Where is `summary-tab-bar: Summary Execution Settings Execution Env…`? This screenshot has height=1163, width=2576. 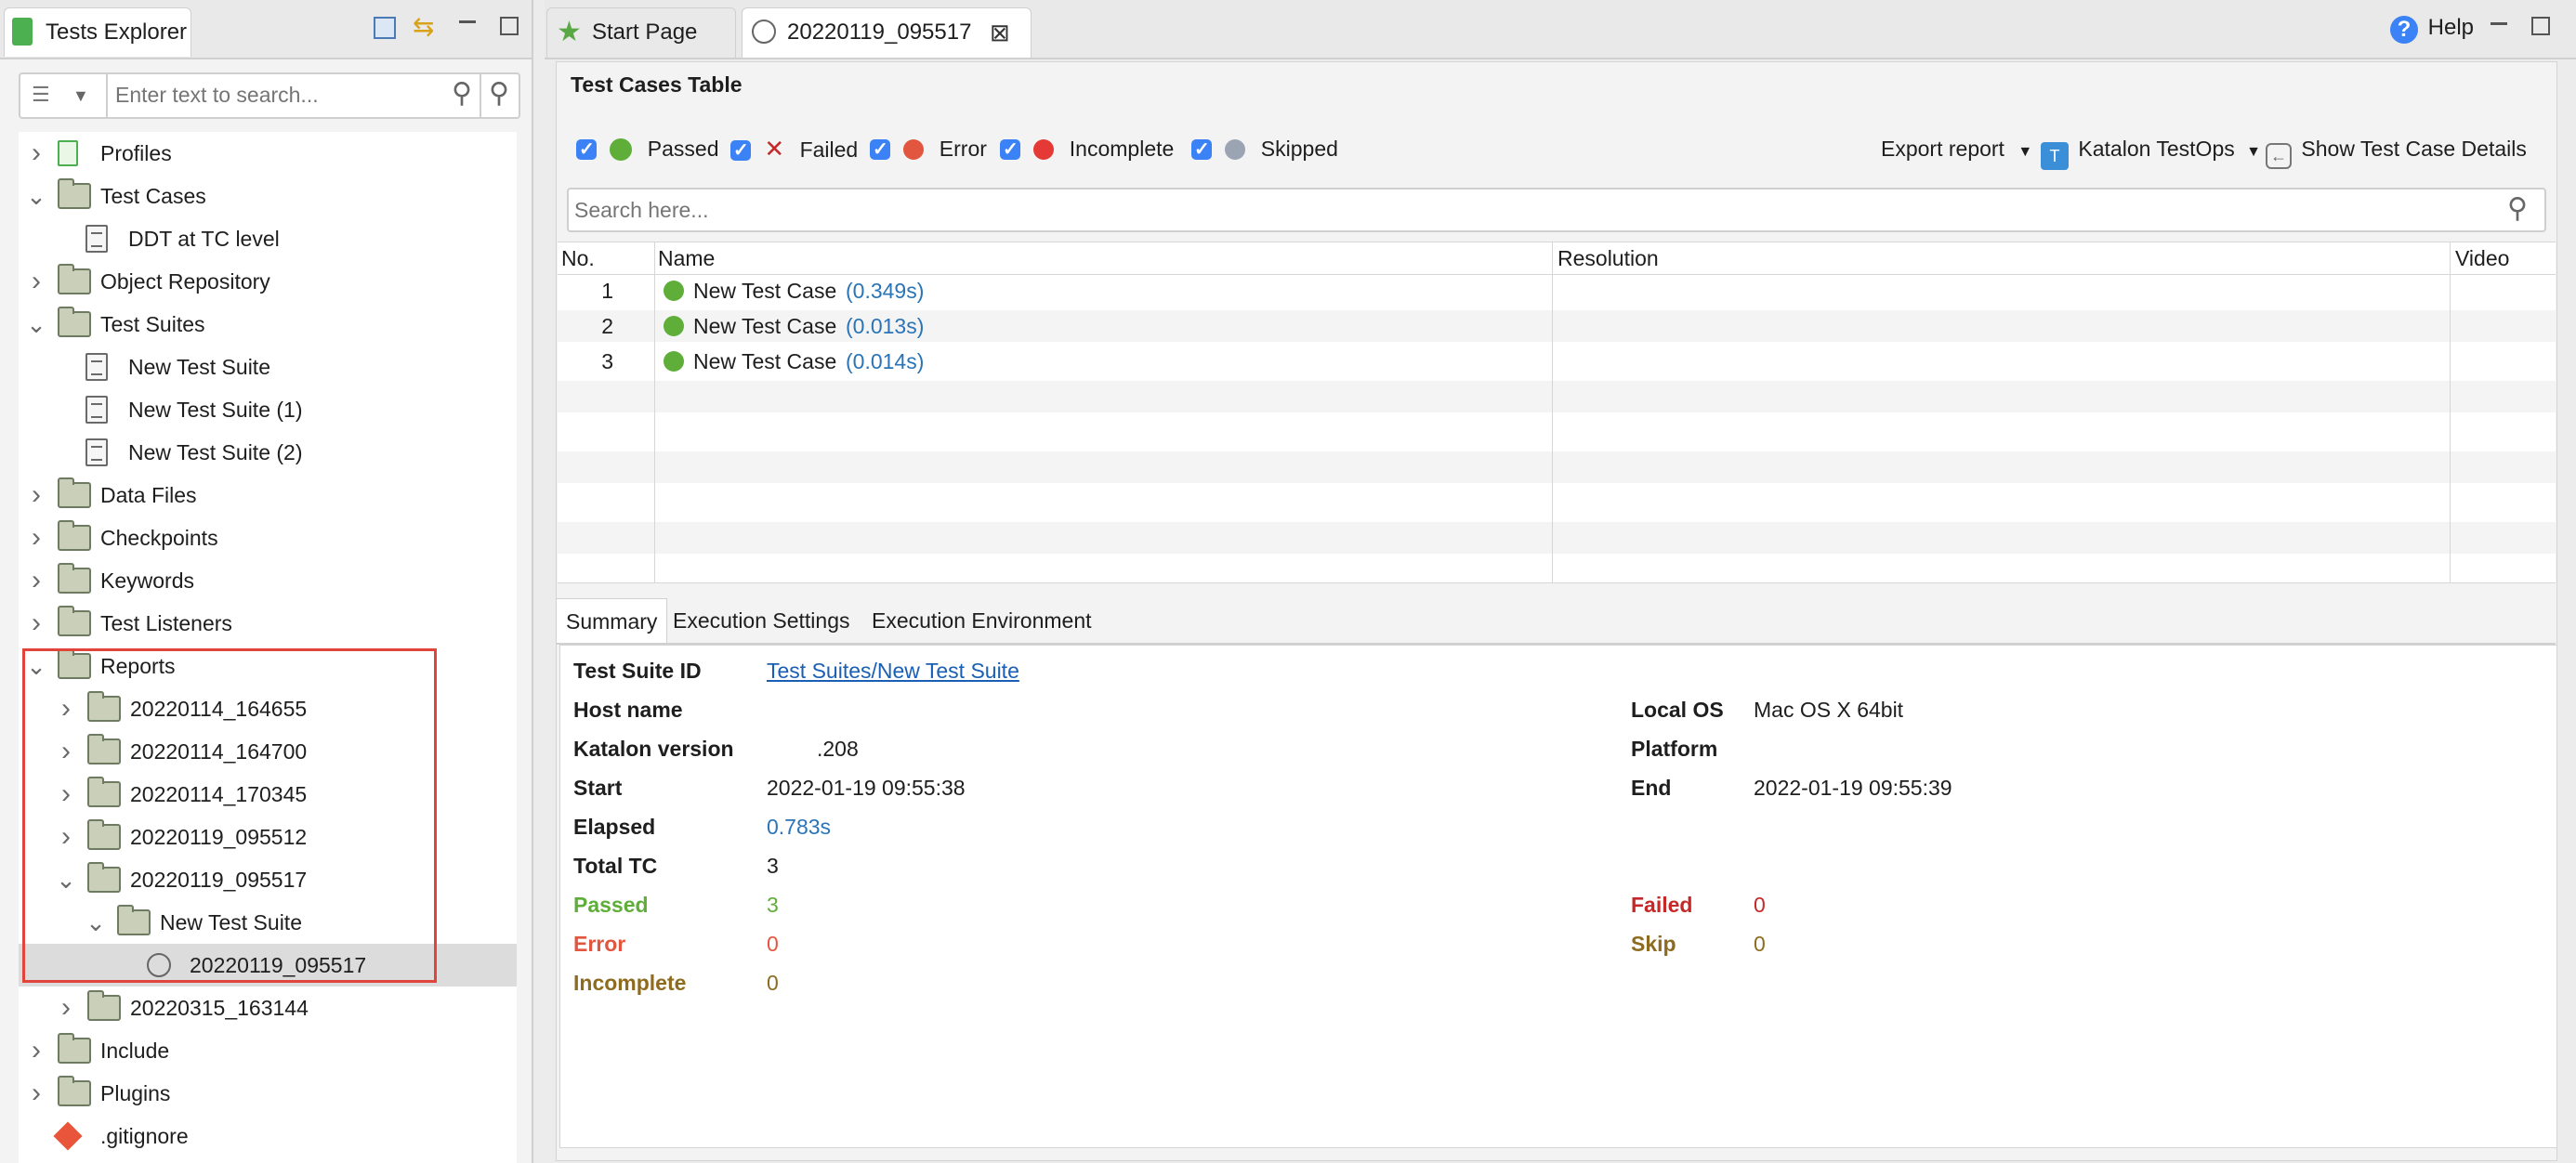
summary-tab-bar: Summary Execution Settings Execution Env… is located at coordinates (1556, 621).